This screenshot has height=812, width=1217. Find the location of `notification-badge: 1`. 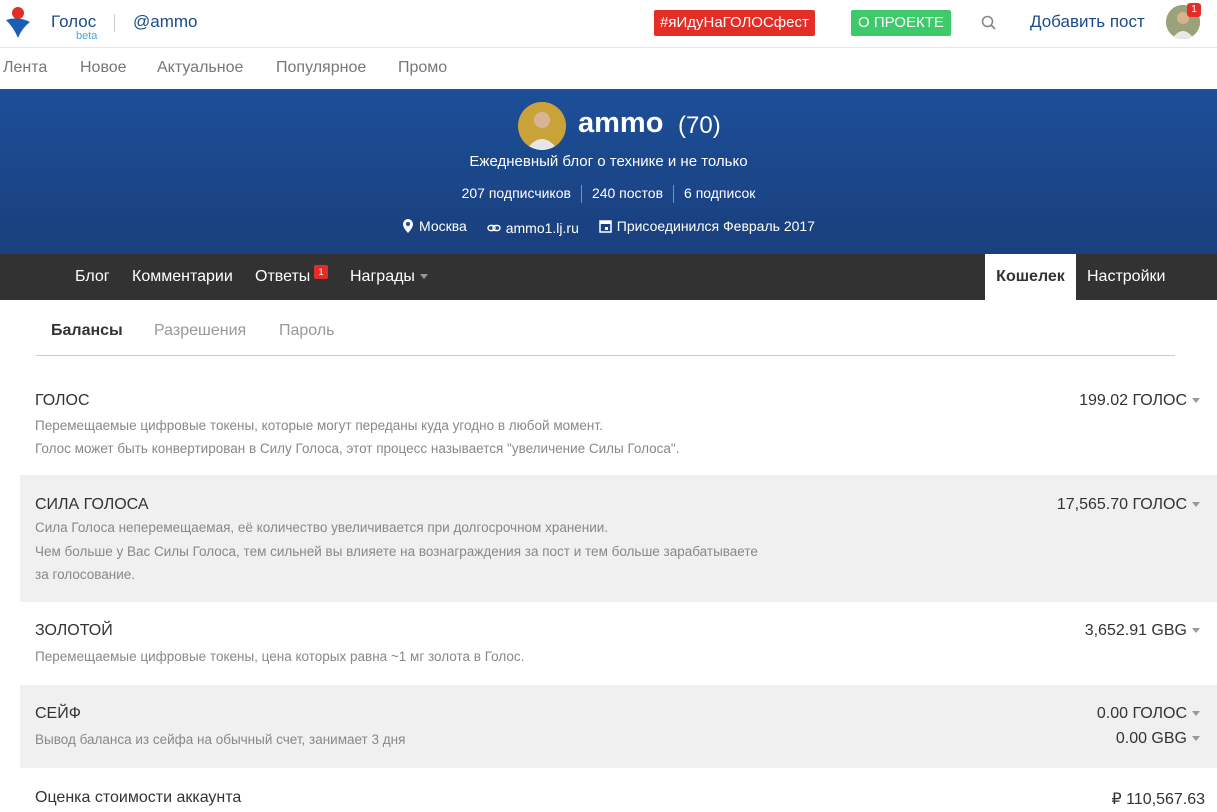

notification-badge: 1 is located at coordinates (1194, 10).